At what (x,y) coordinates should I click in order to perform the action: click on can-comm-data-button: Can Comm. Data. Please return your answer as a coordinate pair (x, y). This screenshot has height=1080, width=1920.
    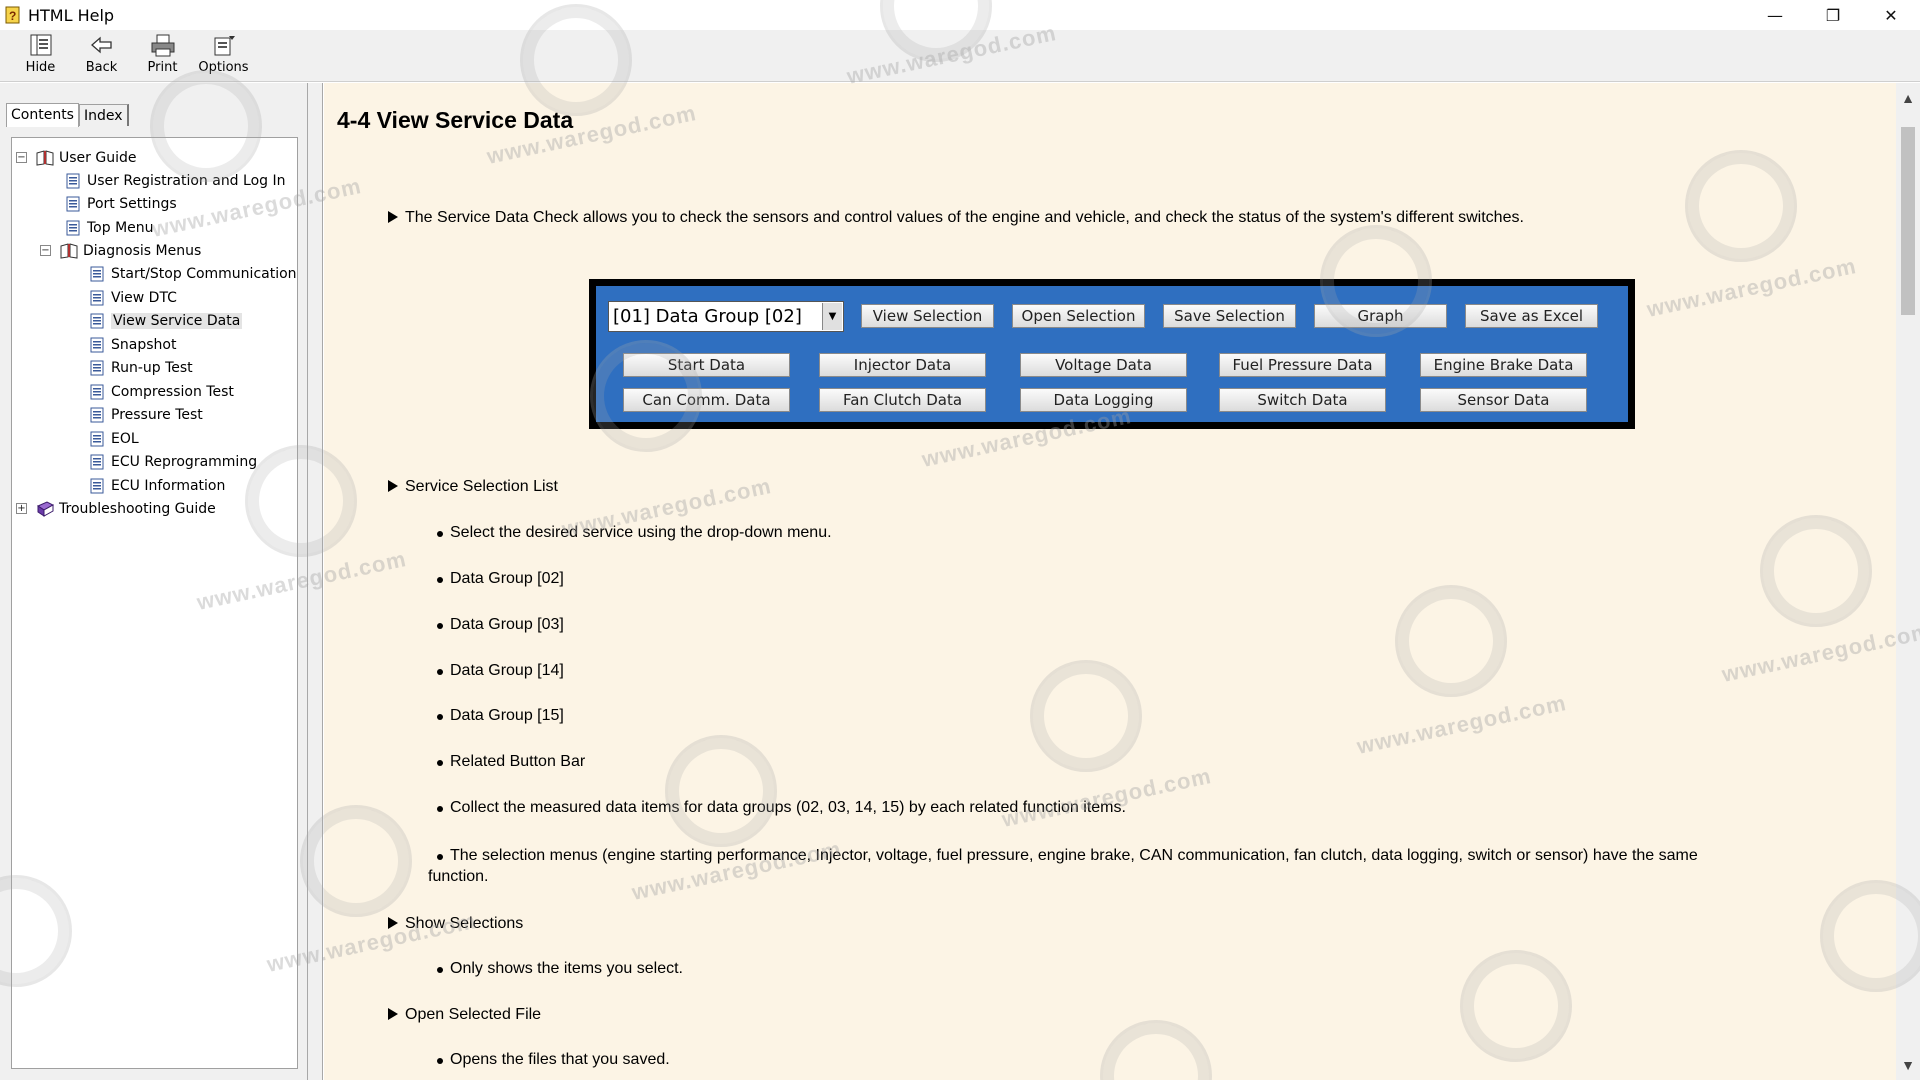
    Looking at the image, I should click on (706, 400).